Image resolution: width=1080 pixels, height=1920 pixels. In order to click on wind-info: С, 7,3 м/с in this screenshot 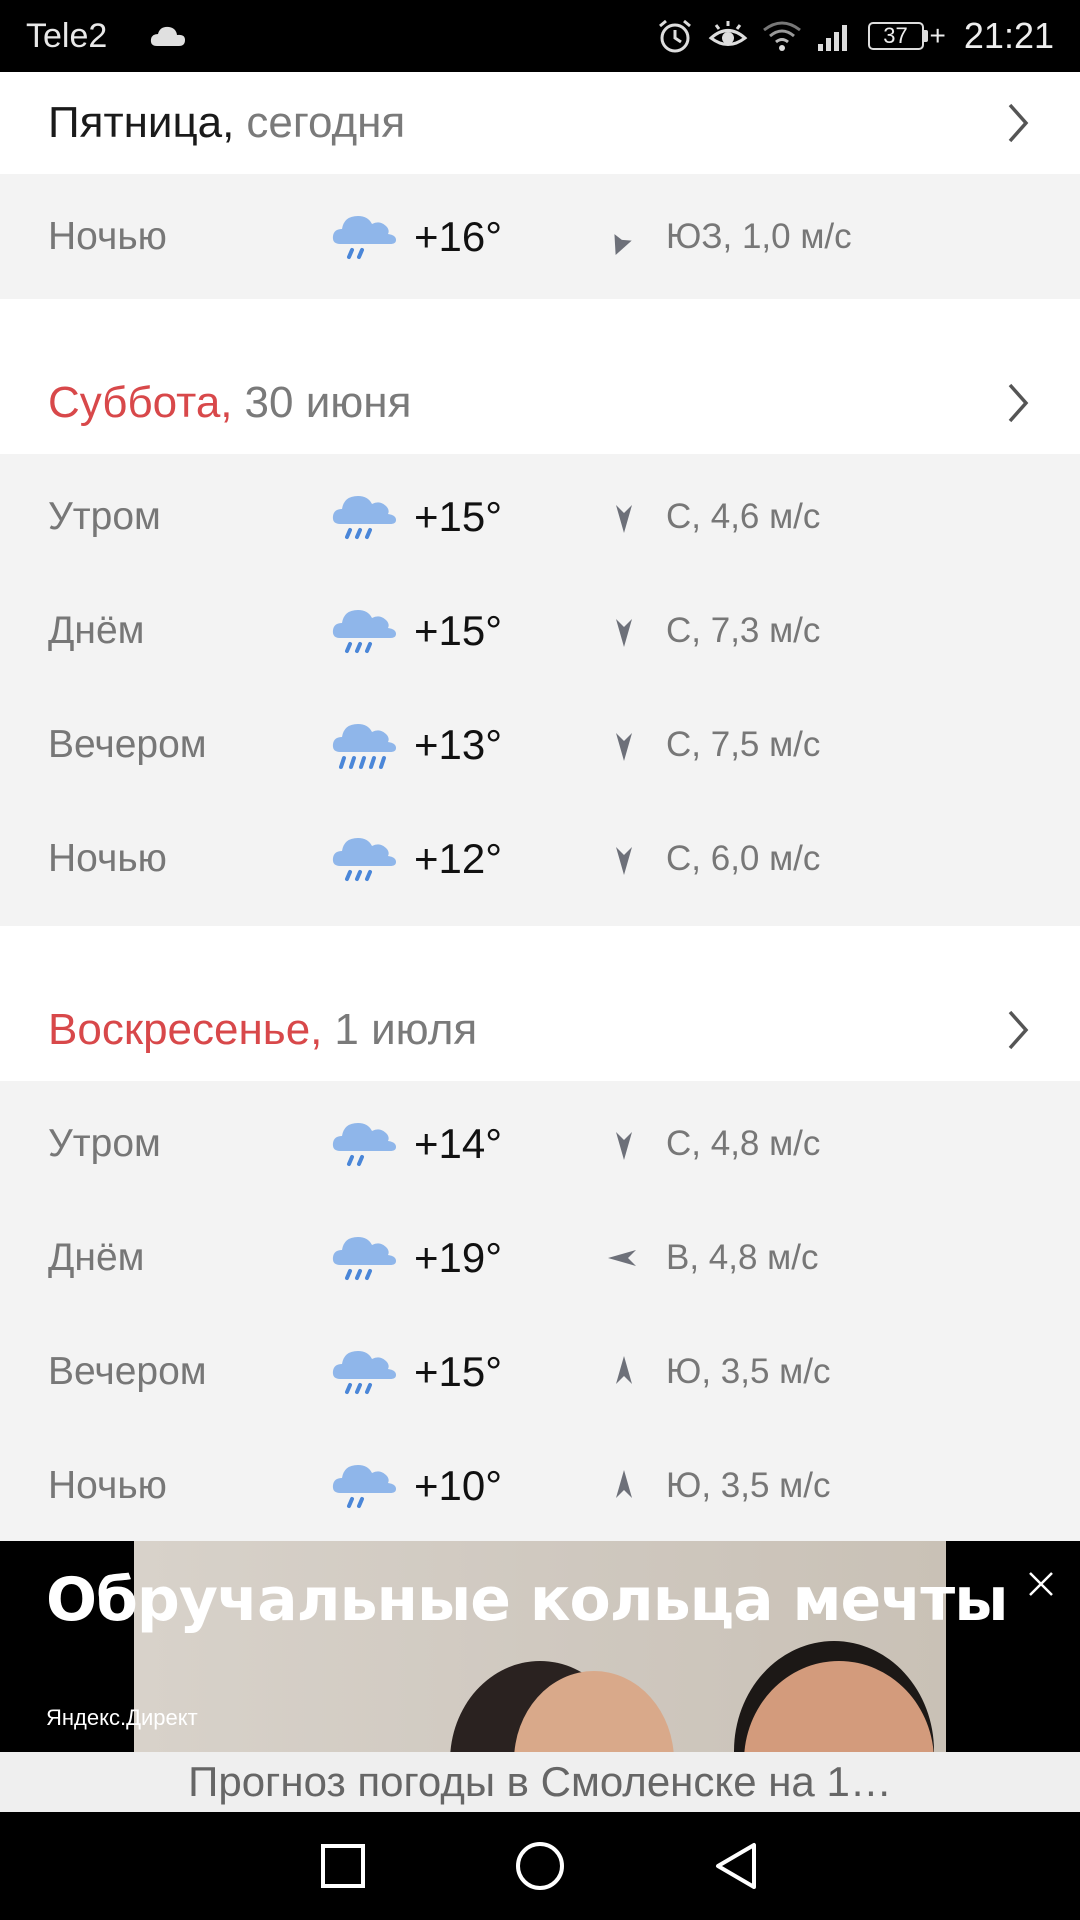, I will do `click(743, 630)`.